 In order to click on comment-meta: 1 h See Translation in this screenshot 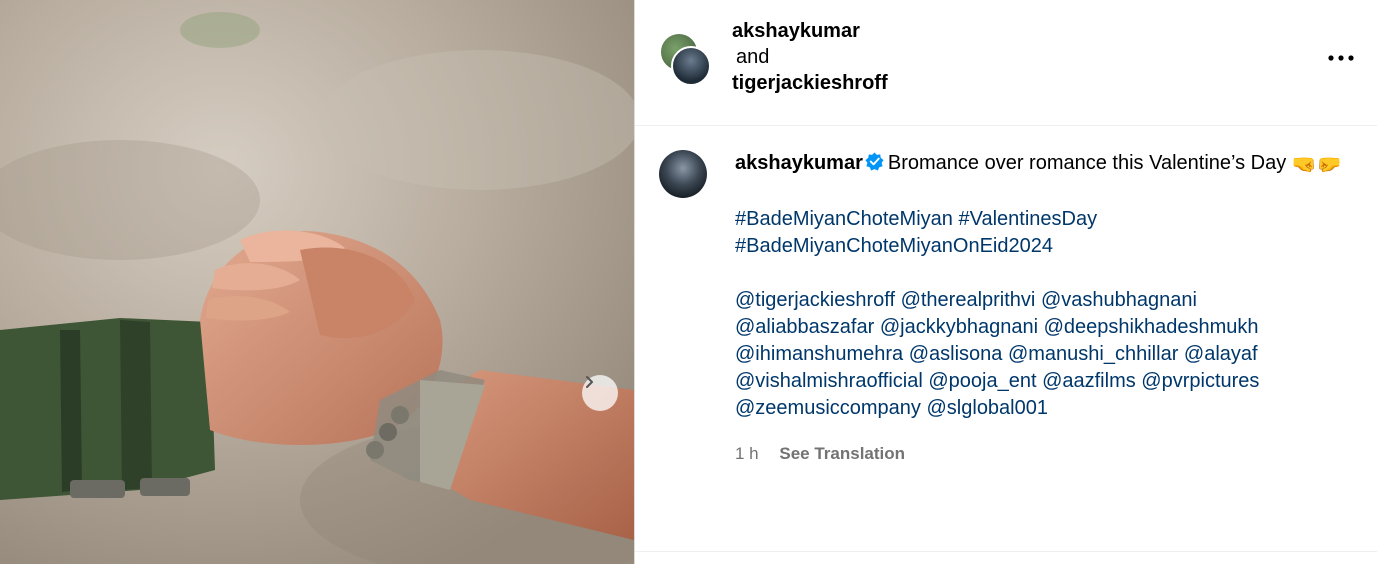, I will do `click(1045, 453)`.